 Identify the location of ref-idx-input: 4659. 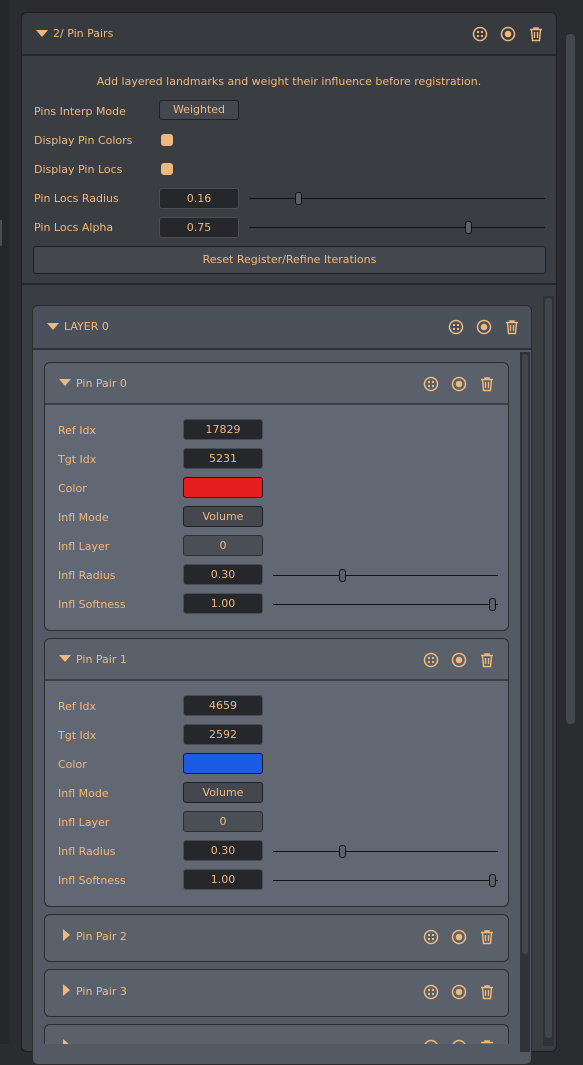
(223, 705).